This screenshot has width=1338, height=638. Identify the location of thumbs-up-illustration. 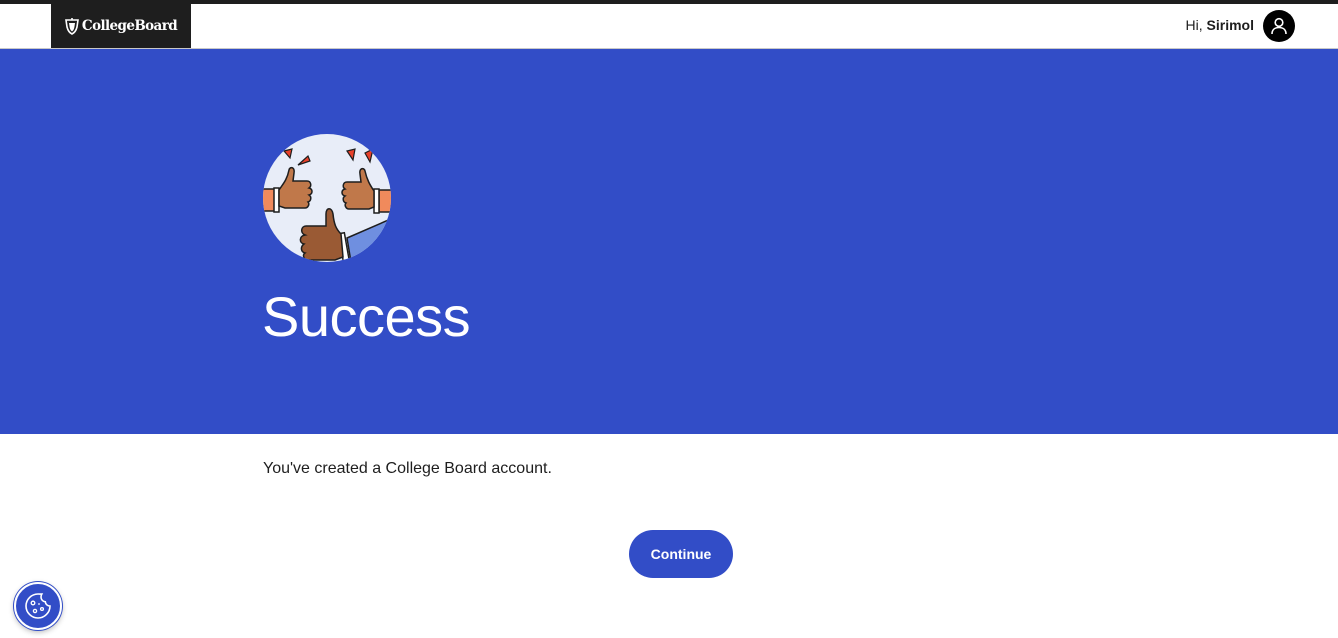
(327, 198).